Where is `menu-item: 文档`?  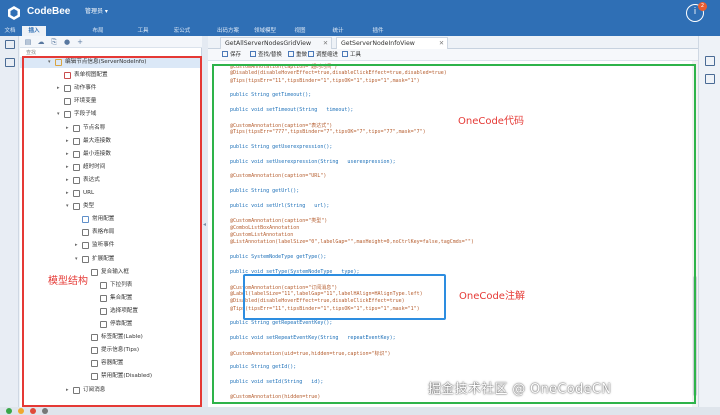
menu-item: 文档 is located at coordinates (10, 31).